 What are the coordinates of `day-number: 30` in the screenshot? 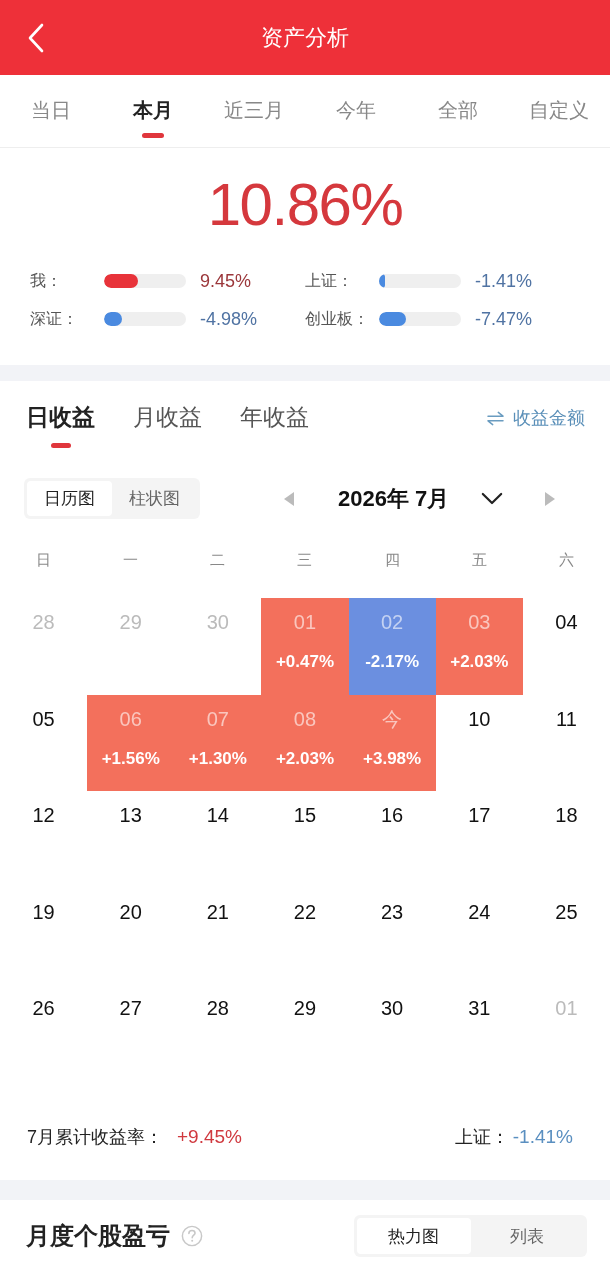 It's located at (392, 1008).